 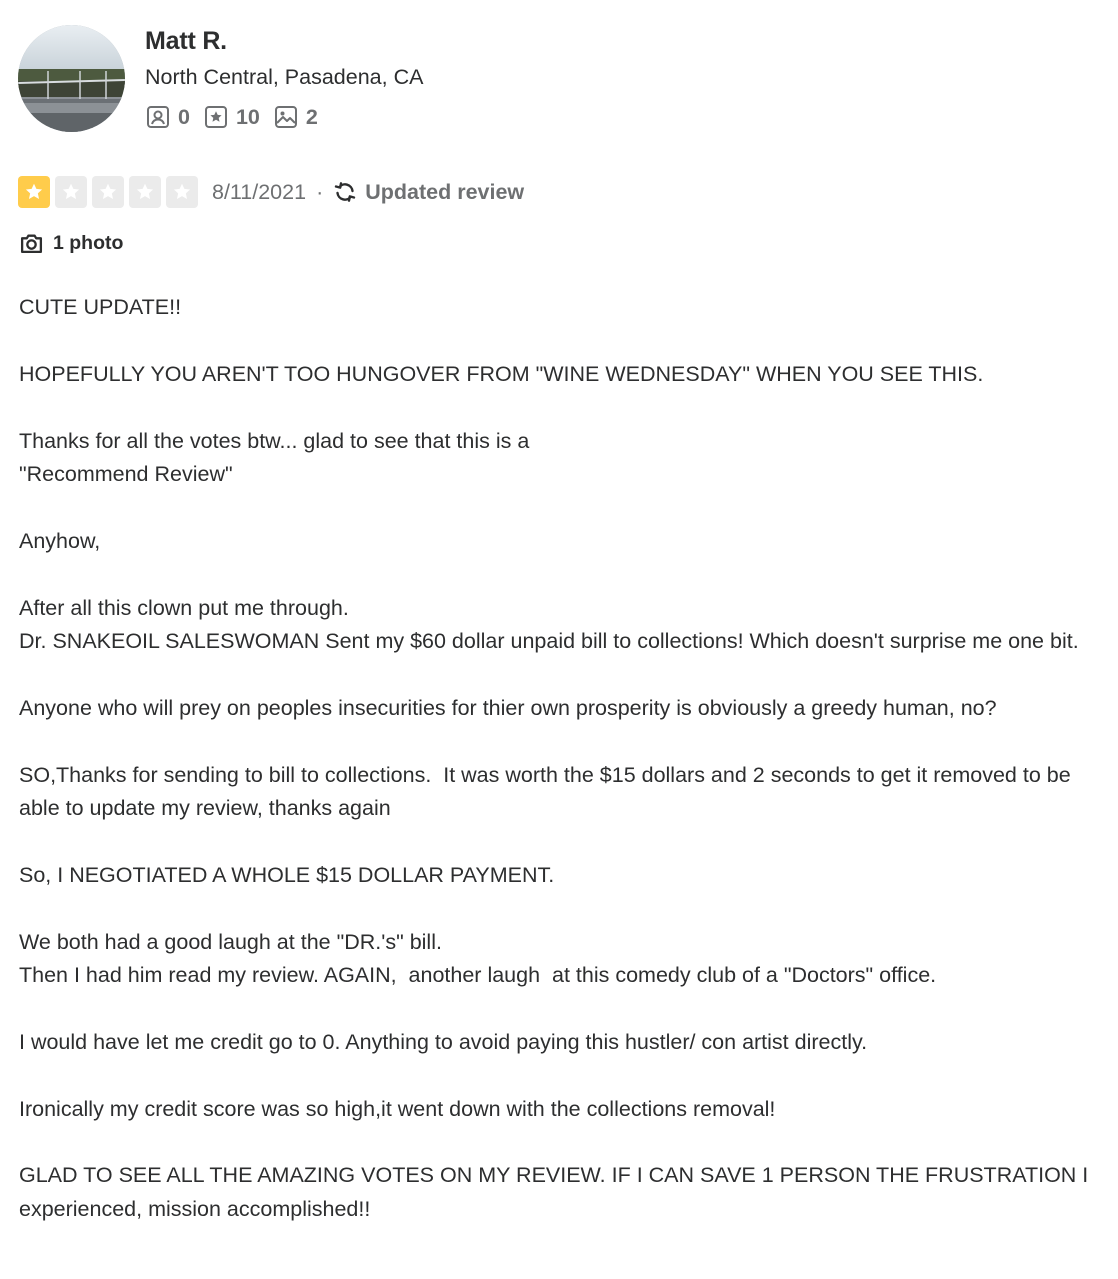 What do you see at coordinates (259, 192) in the screenshot?
I see `review-date: 8/11/2021` at bounding box center [259, 192].